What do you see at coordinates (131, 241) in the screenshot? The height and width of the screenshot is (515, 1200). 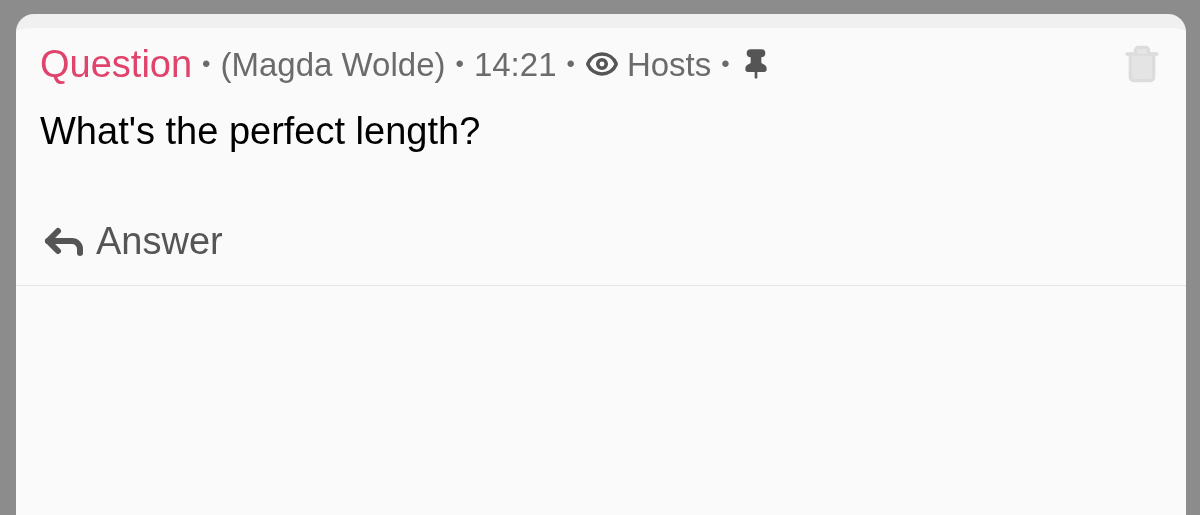 I see `answer-button: Answer` at bounding box center [131, 241].